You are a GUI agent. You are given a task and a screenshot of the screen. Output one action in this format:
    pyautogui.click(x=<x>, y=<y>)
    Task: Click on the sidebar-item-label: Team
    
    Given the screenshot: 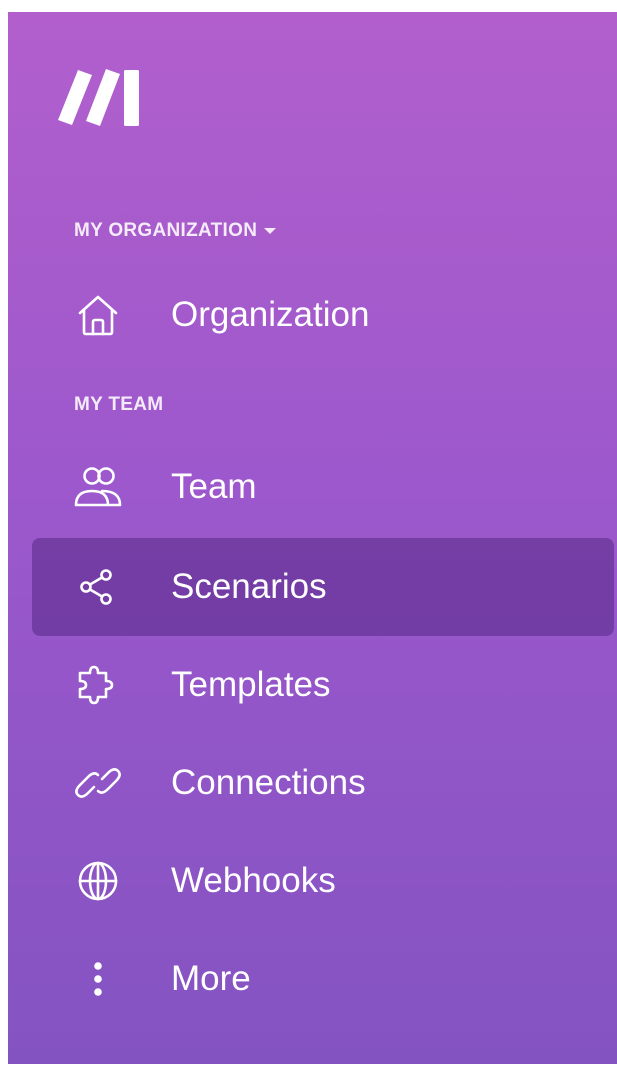 What is the action you would take?
    pyautogui.click(x=214, y=486)
    